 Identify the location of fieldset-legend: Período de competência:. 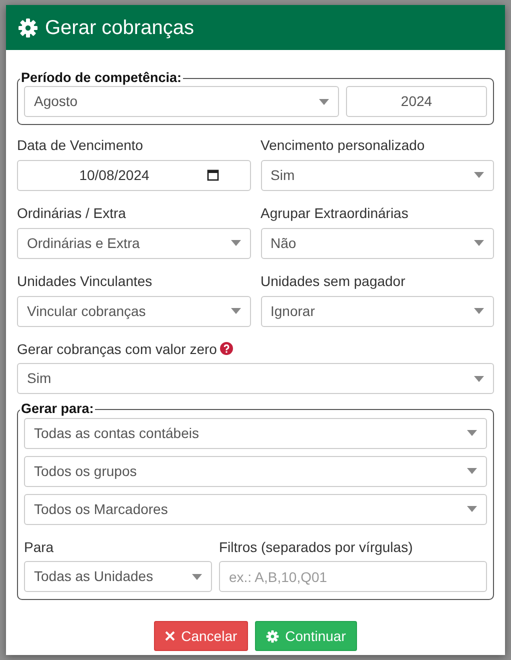
(101, 78).